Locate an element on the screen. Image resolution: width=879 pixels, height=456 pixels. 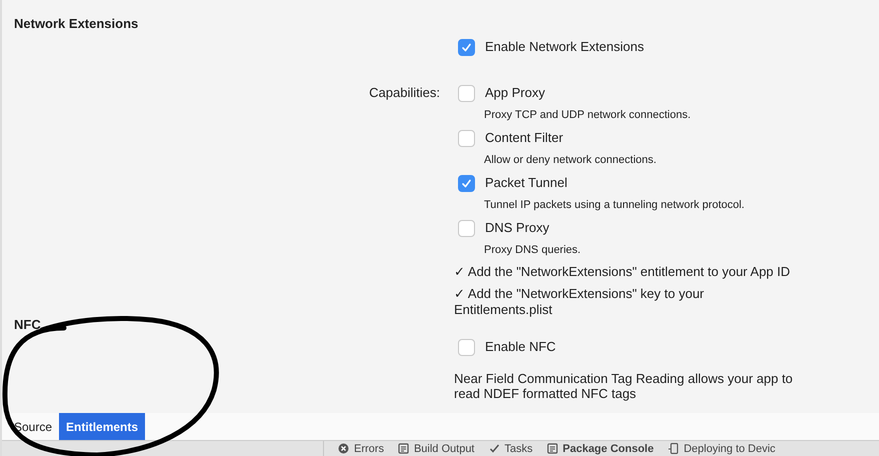
checkbox-description: Proxy DNS queries. is located at coordinates (532, 250).